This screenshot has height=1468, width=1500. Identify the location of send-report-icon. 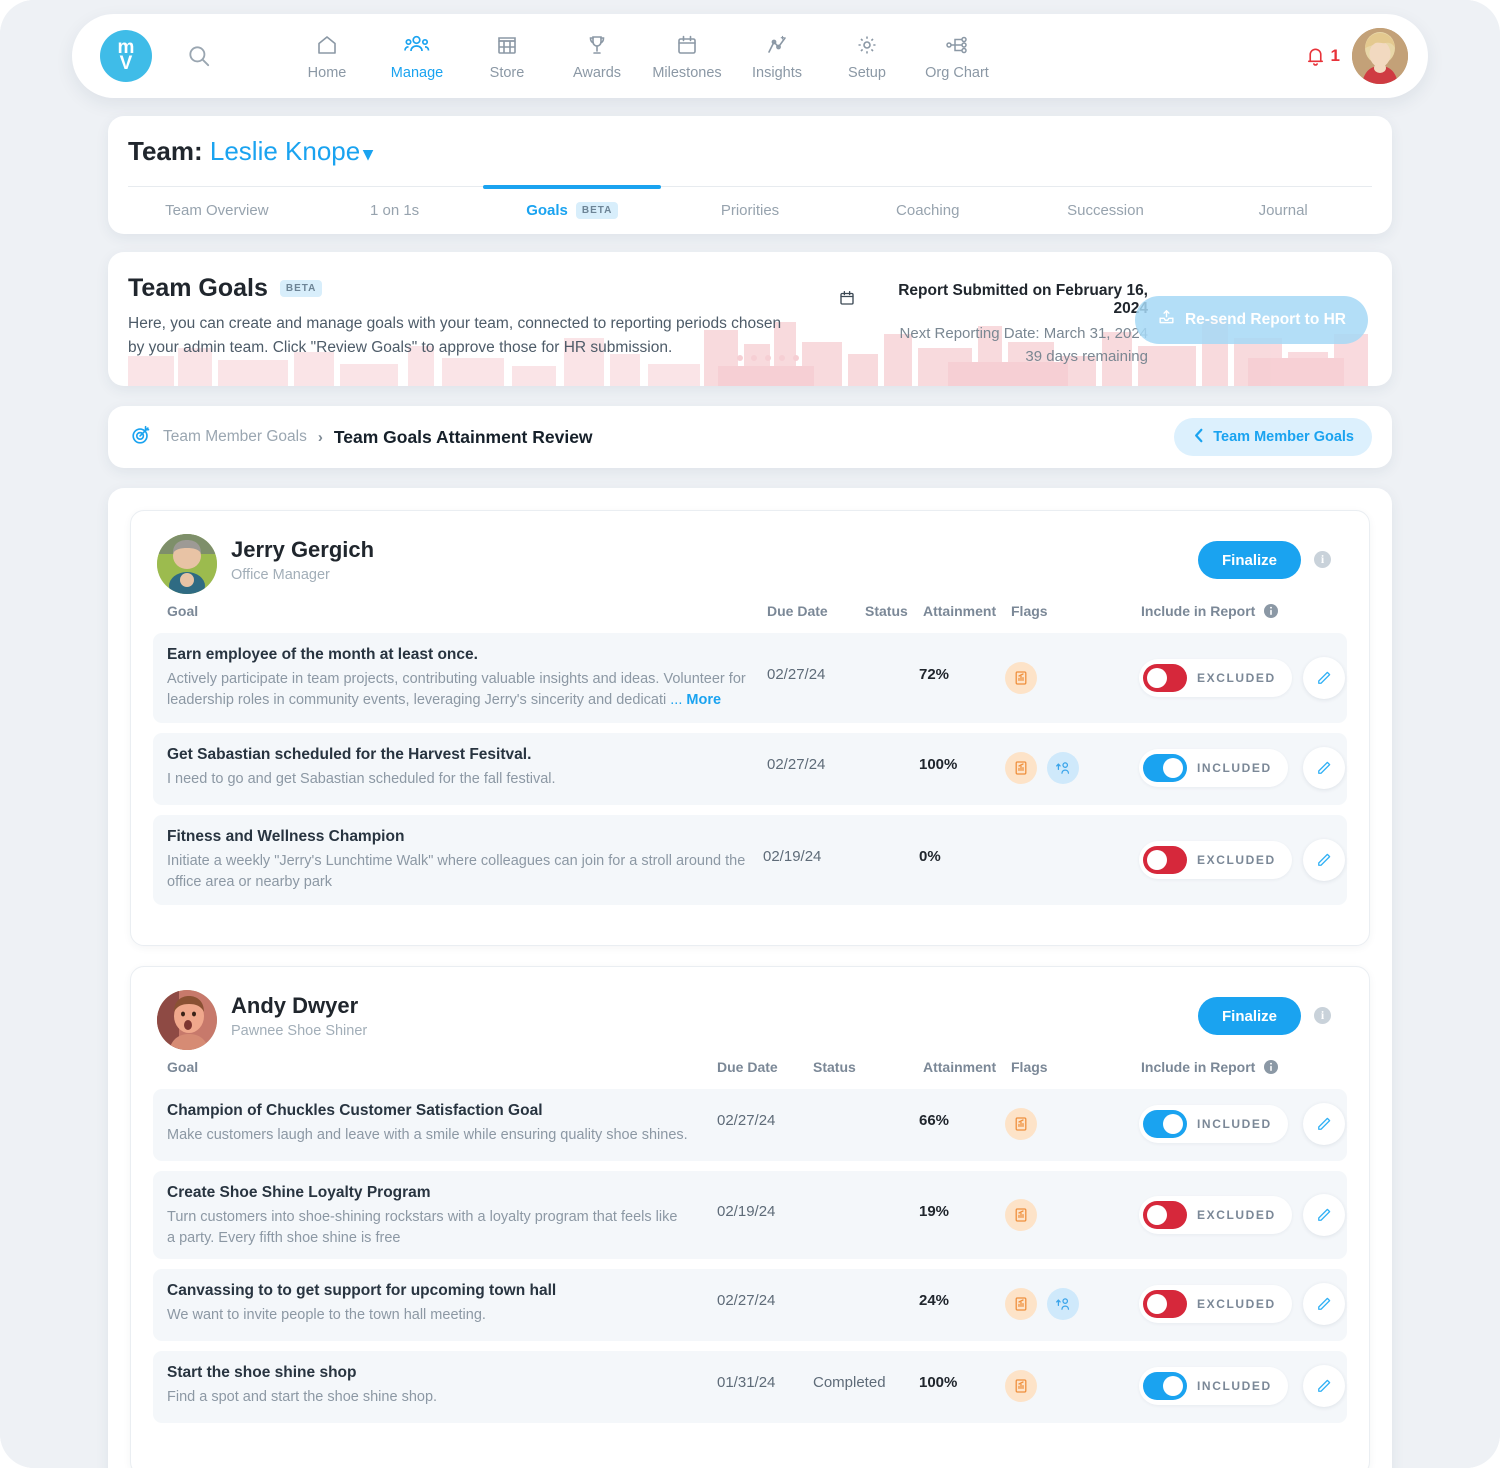
(1166, 320).